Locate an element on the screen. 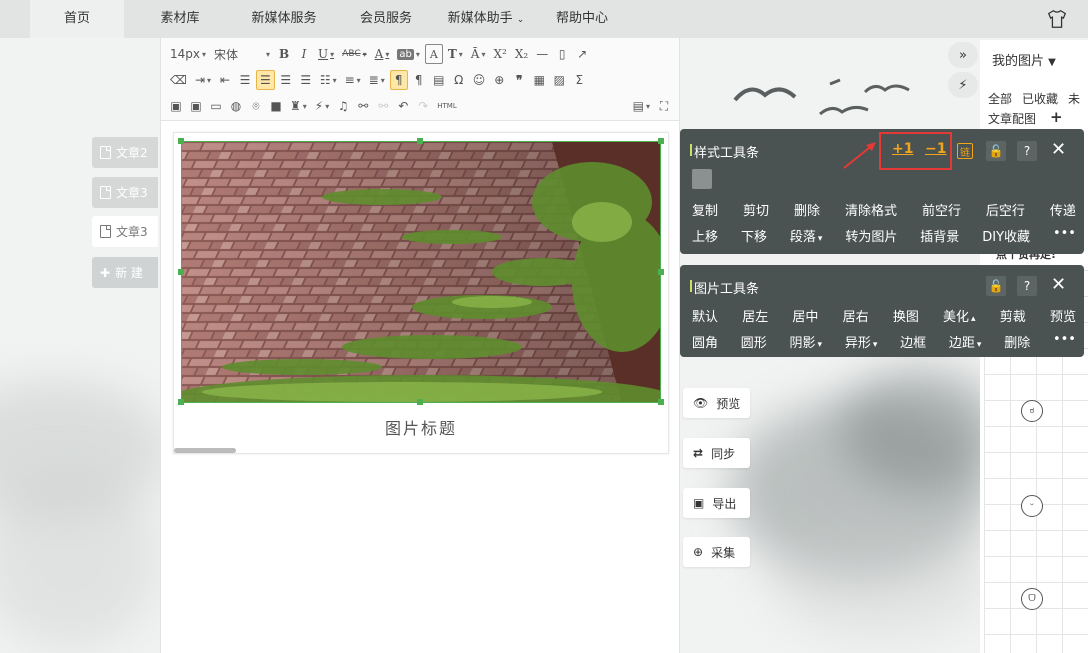  lock-icon: 🔓 is located at coordinates (996, 286).